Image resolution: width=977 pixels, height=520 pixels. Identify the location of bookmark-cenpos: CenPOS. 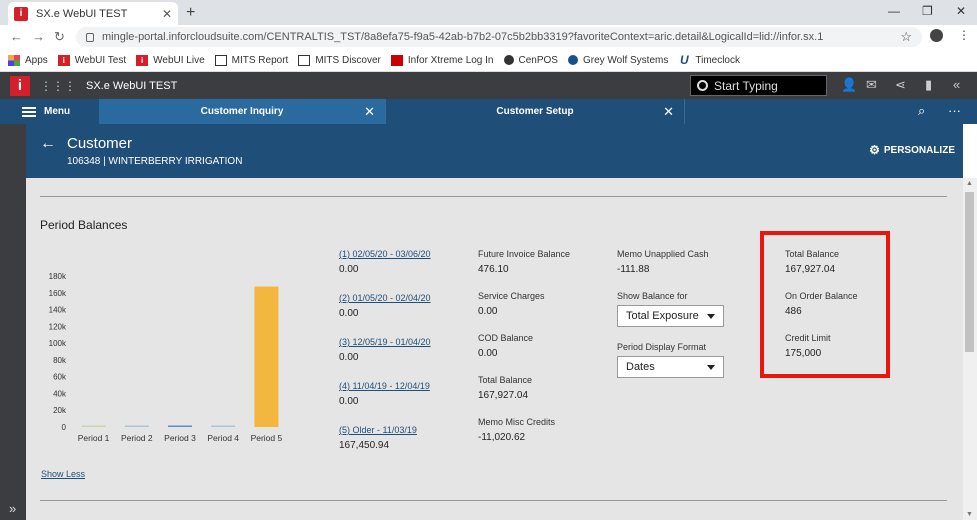
(530, 60).